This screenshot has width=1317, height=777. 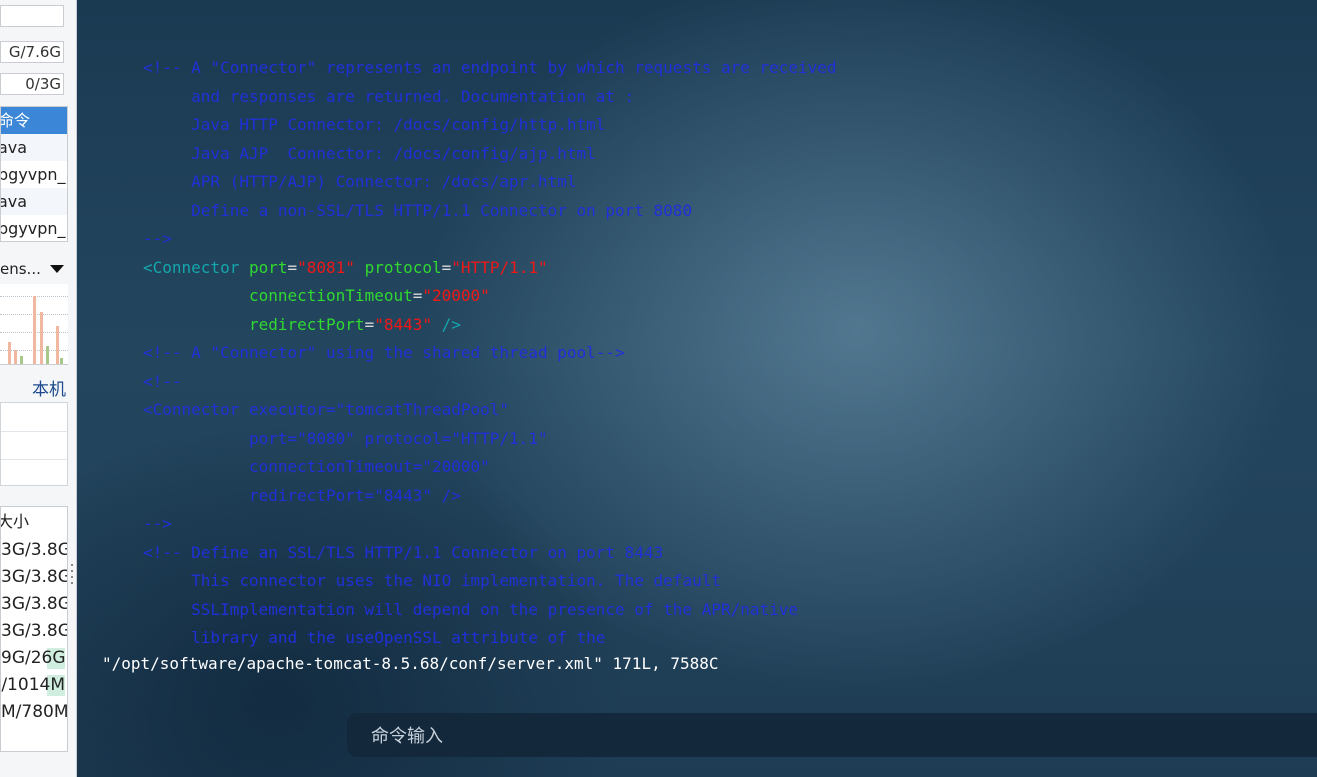 What do you see at coordinates (32, 52) in the screenshot?
I see `memory-usage-field: G/7.6G` at bounding box center [32, 52].